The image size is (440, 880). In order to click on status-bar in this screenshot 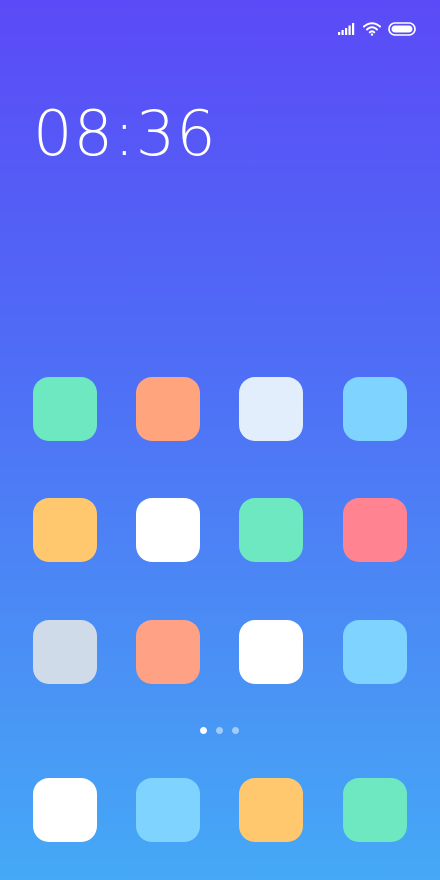, I will do `click(377, 29)`.